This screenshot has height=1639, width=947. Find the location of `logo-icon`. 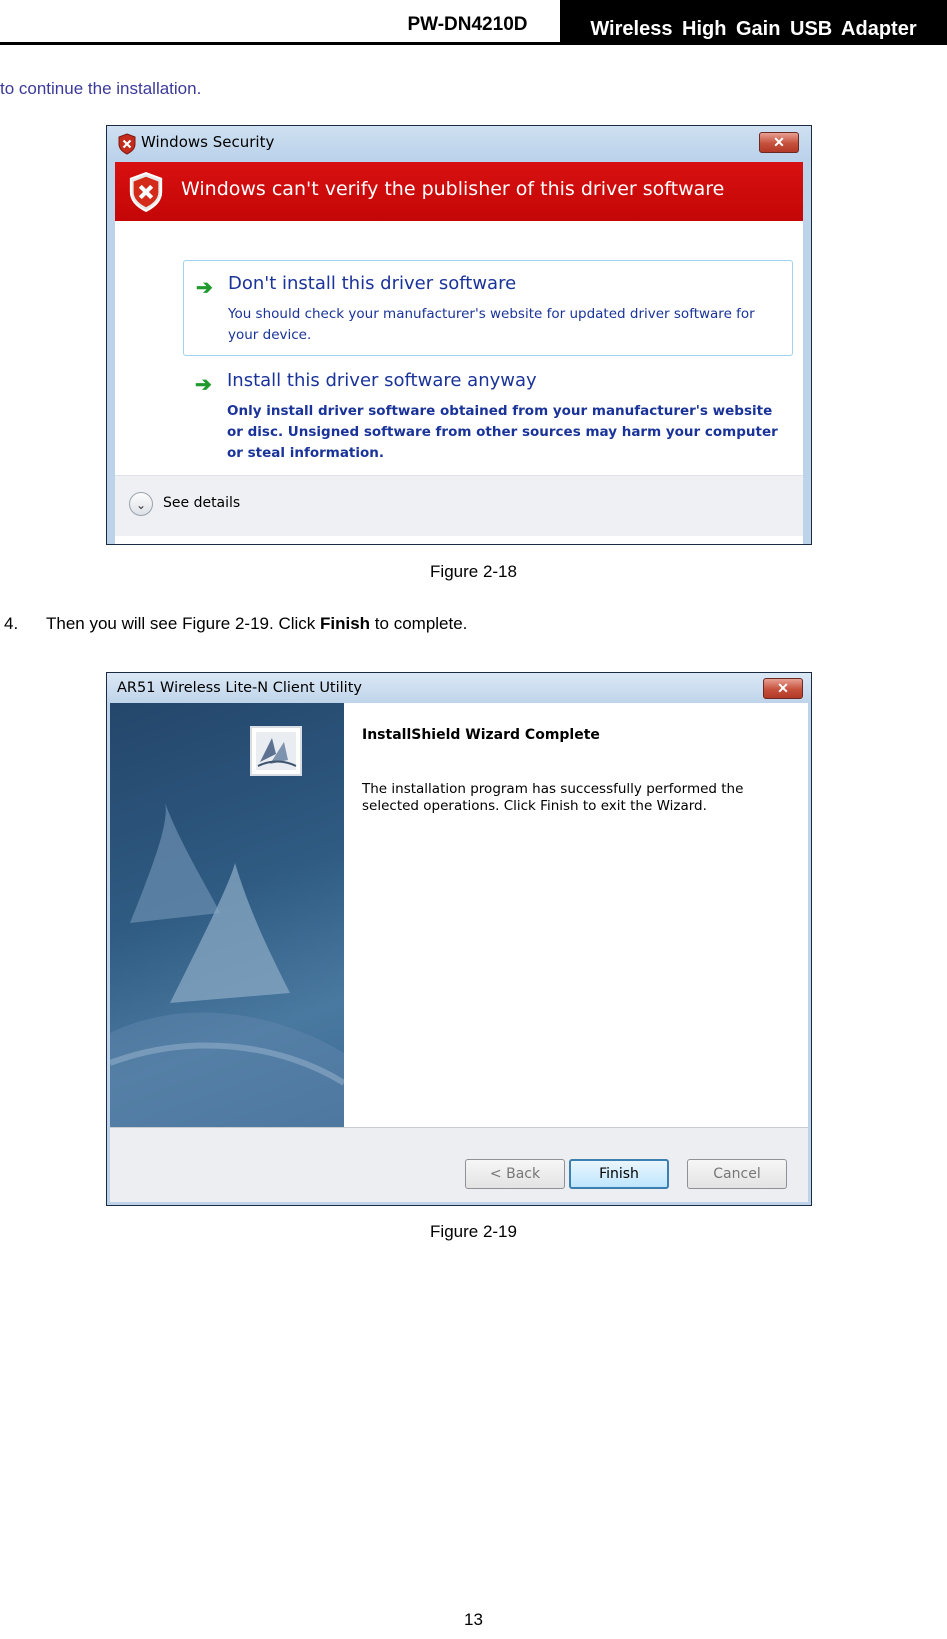

logo-icon is located at coordinates (276, 751).